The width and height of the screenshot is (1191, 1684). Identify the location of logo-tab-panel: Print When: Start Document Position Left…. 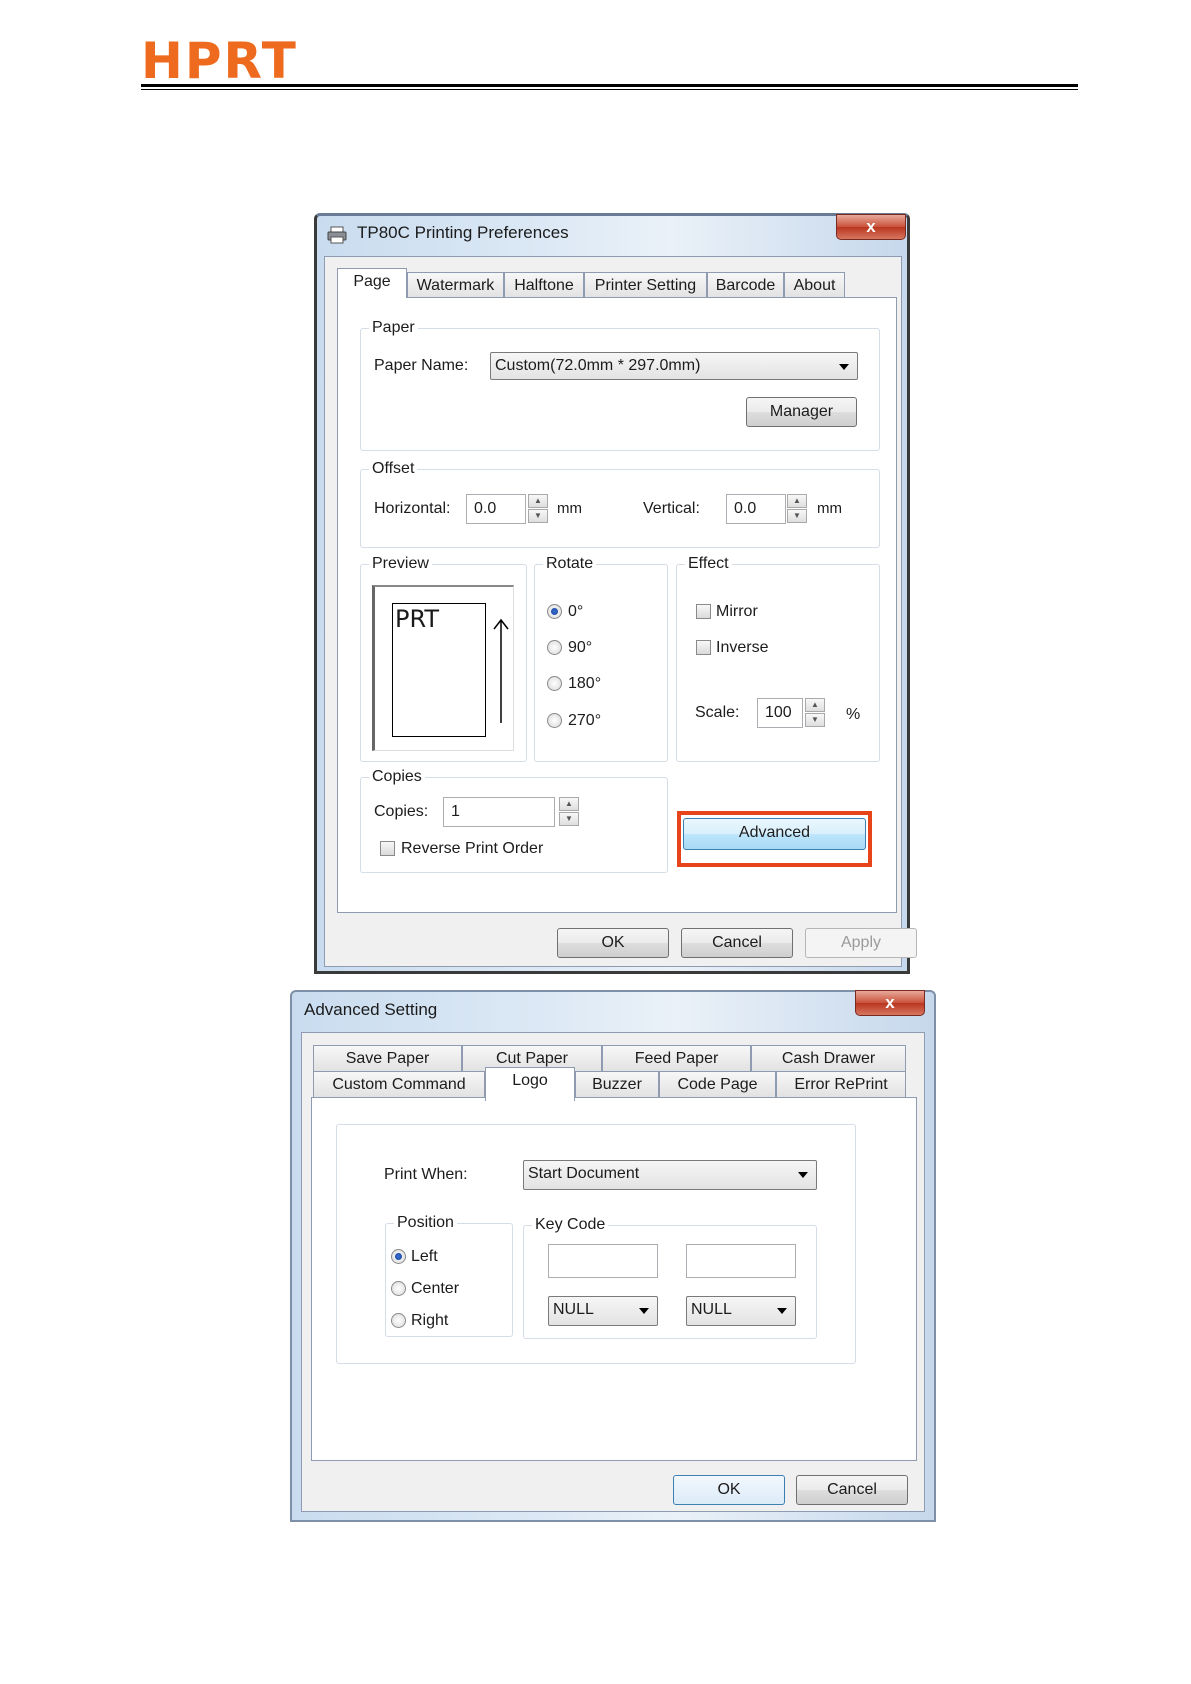
(614, 1279).